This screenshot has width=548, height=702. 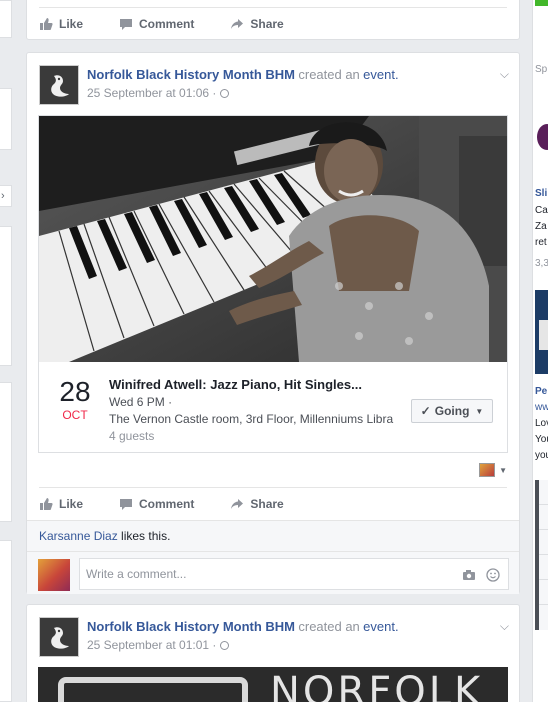 I want to click on event-time: Wed 6 PM ·, so click(x=141, y=402).